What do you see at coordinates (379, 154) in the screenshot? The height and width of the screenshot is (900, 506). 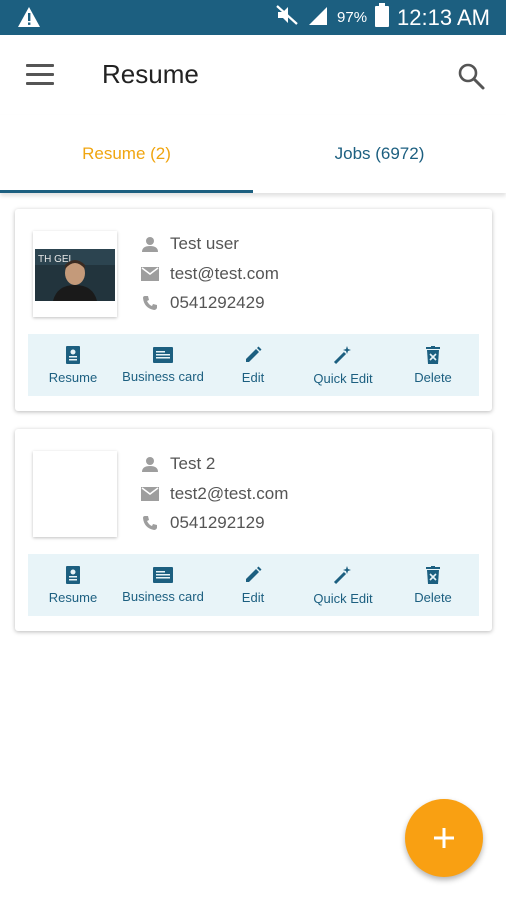 I see `tab-jobs: Jobs (6972)` at bounding box center [379, 154].